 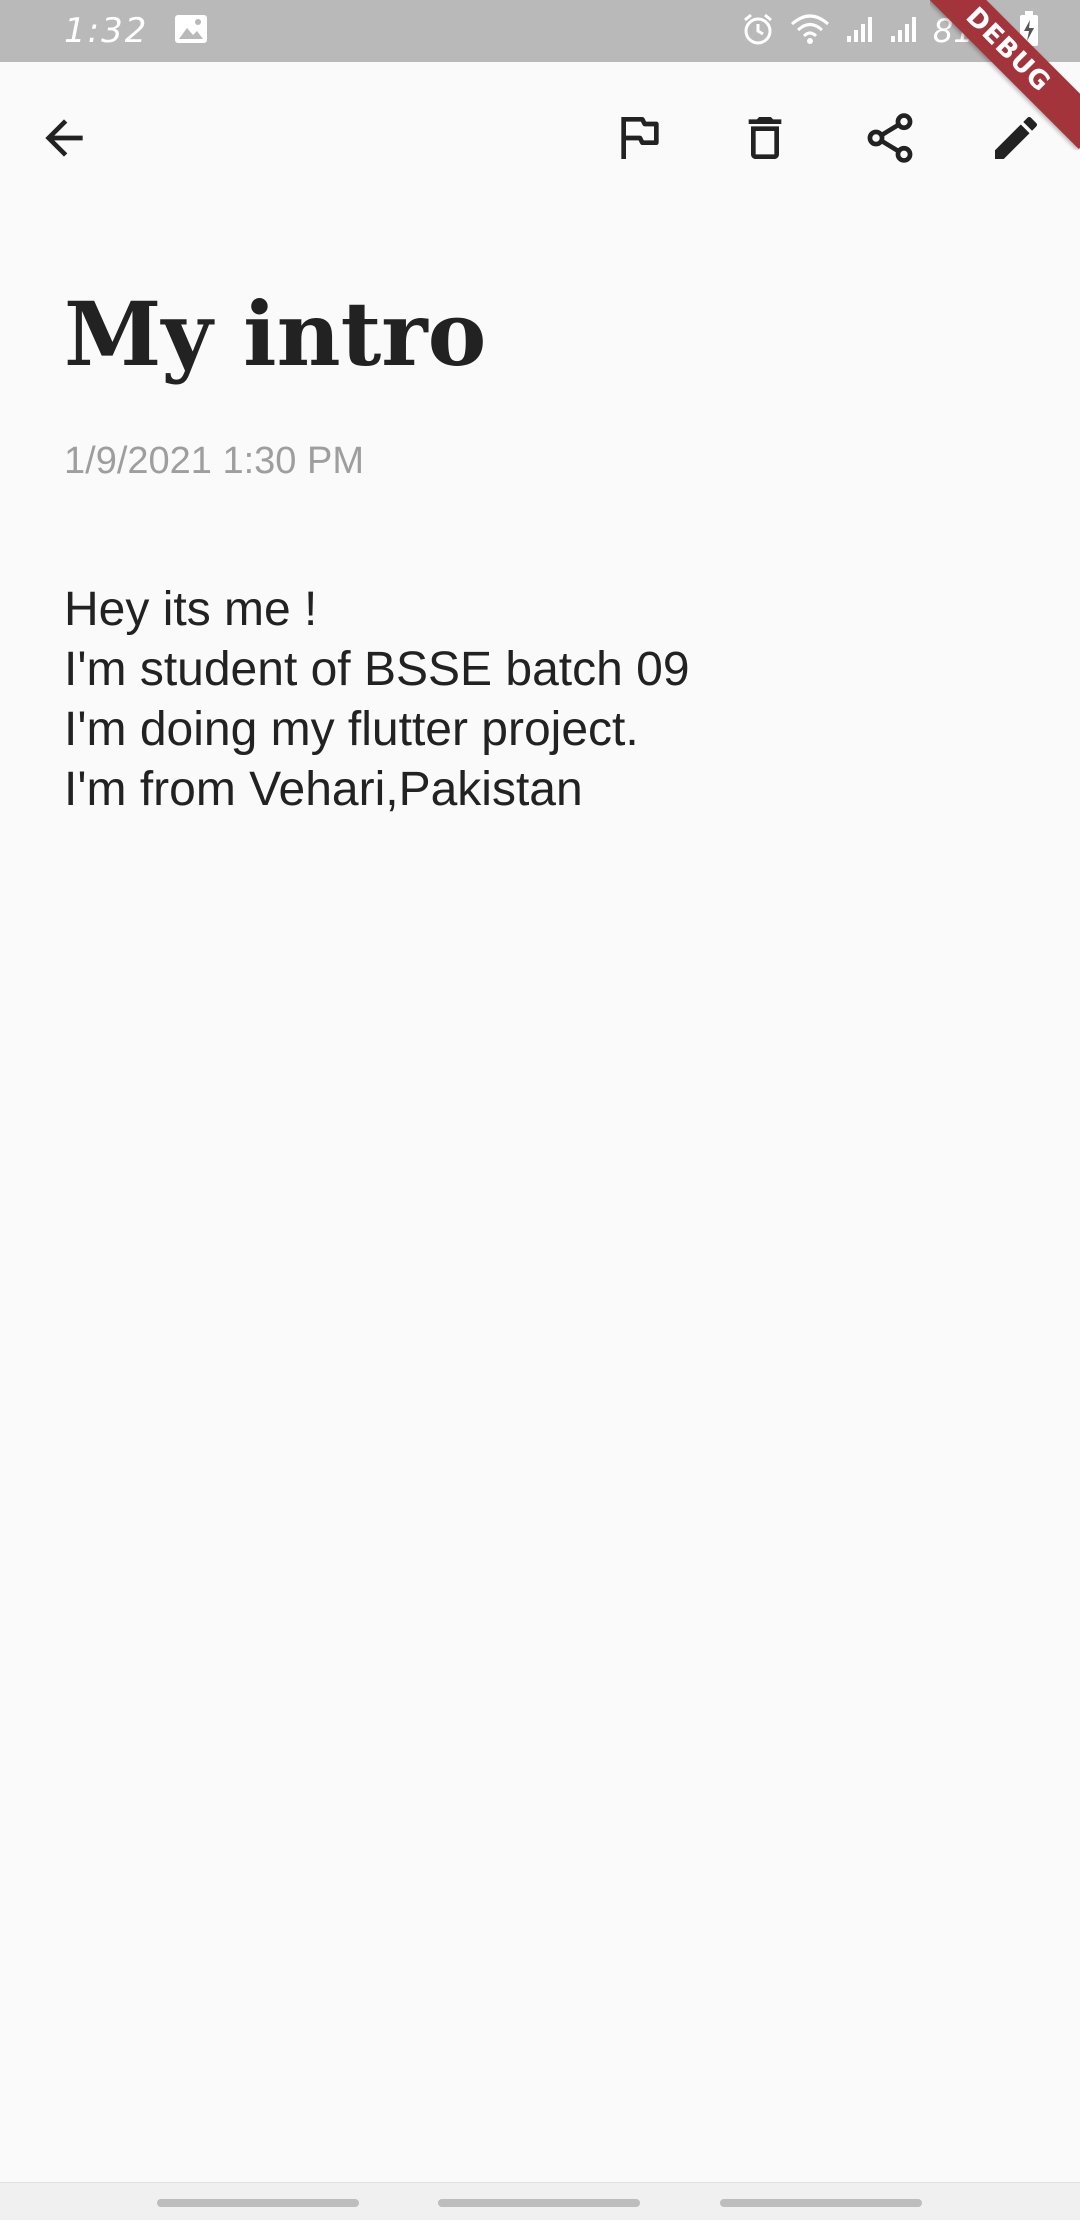 I want to click on status-left: 1:32, so click(x=136, y=31).